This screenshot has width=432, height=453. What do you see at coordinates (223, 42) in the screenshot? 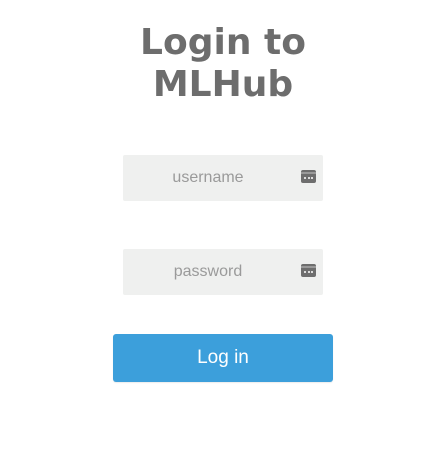
I see `page-title-line-1: Login to` at bounding box center [223, 42].